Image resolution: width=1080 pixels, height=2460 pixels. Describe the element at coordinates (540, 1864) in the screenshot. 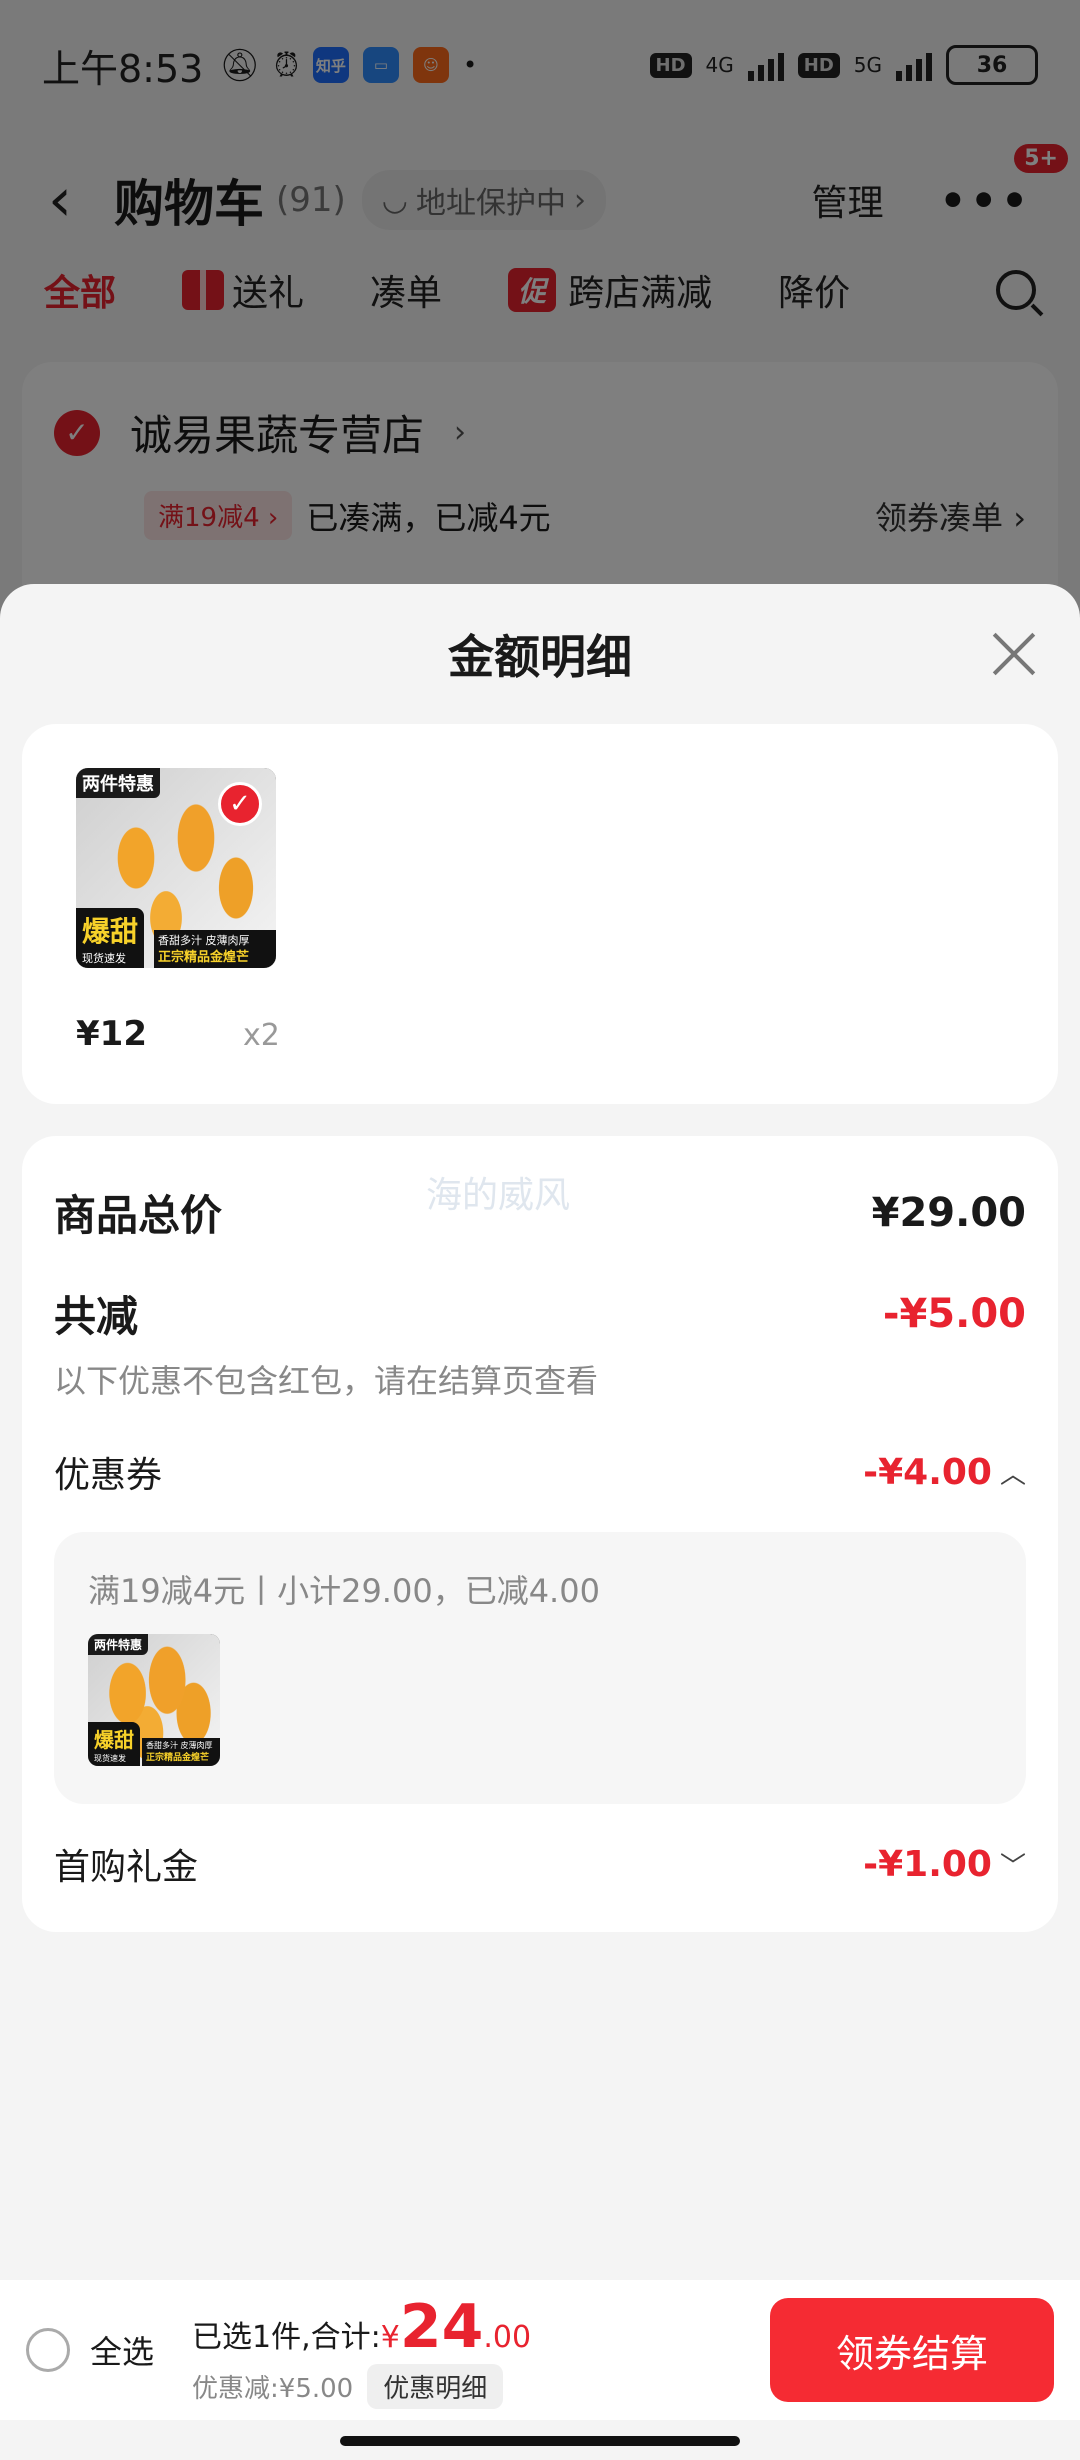

I see `first-buy-row: 首购礼金 -¥1.00 ﹀` at that location.